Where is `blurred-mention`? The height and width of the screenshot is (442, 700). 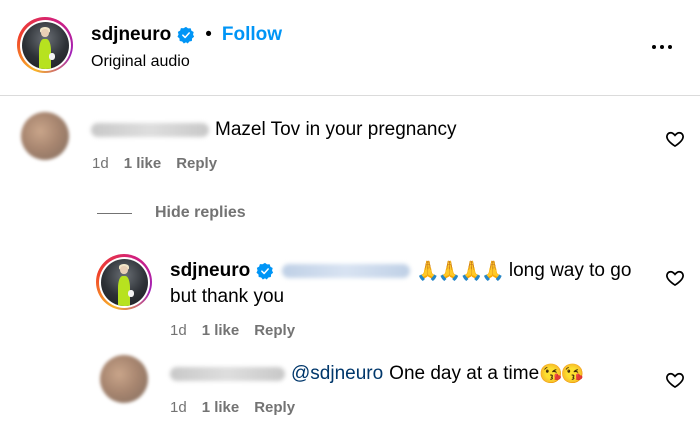 blurred-mention is located at coordinates (346, 271).